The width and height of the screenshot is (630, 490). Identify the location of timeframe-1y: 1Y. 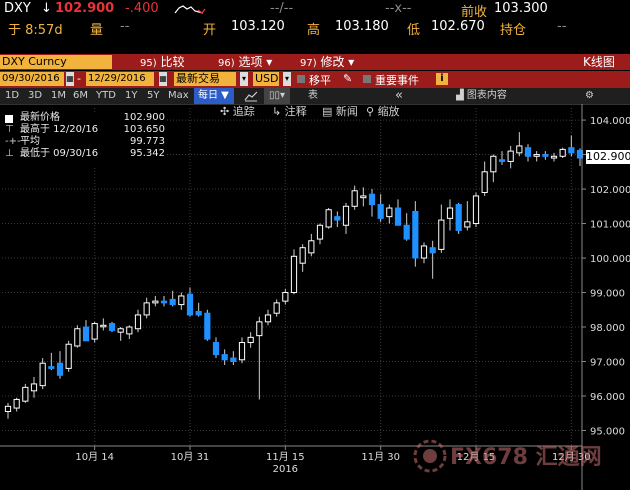
(131, 96).